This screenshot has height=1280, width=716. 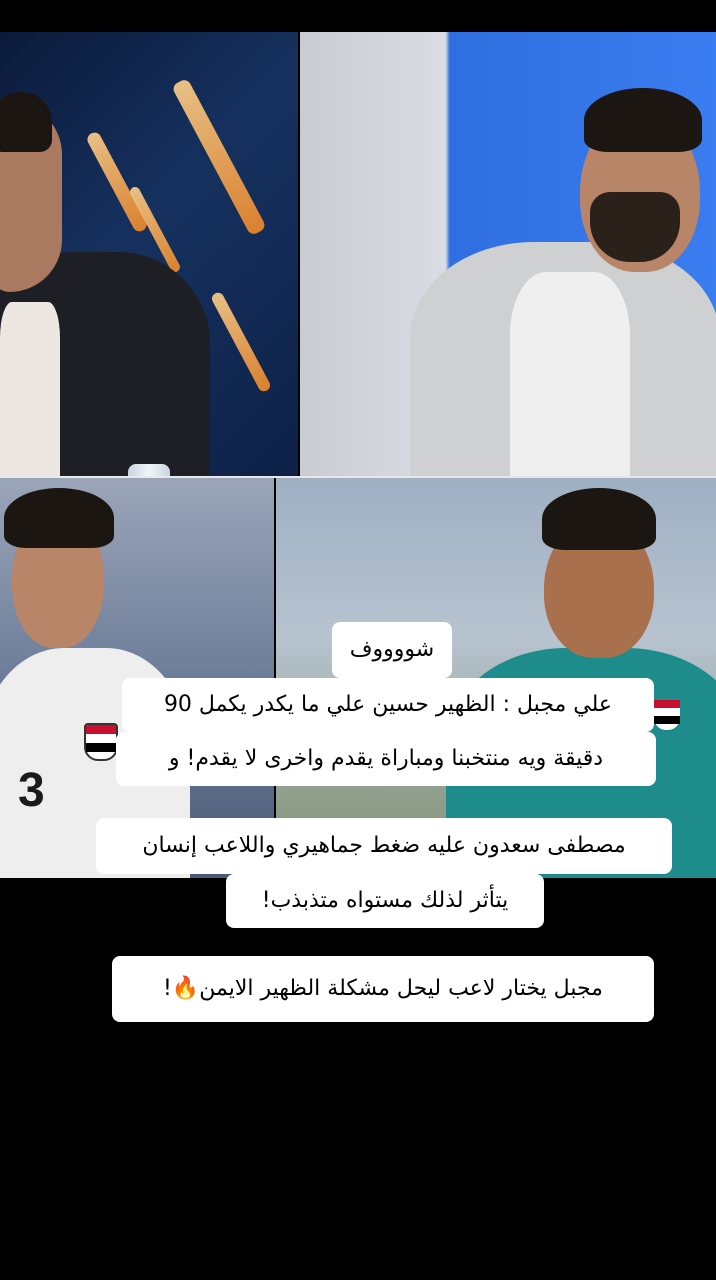 I want to click on studio-panel-left, so click(x=149, y=254).